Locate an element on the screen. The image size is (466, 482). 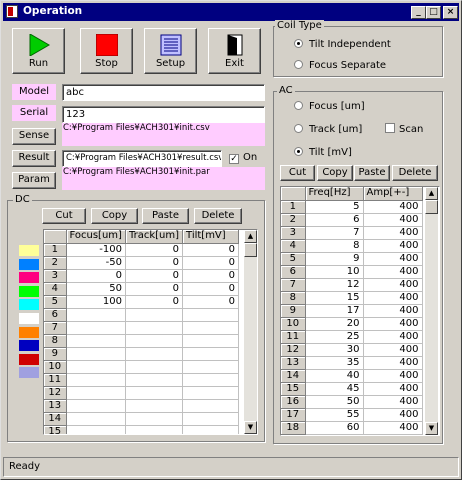
ac-table-row: 10 20 400 is located at coordinates (352, 324).